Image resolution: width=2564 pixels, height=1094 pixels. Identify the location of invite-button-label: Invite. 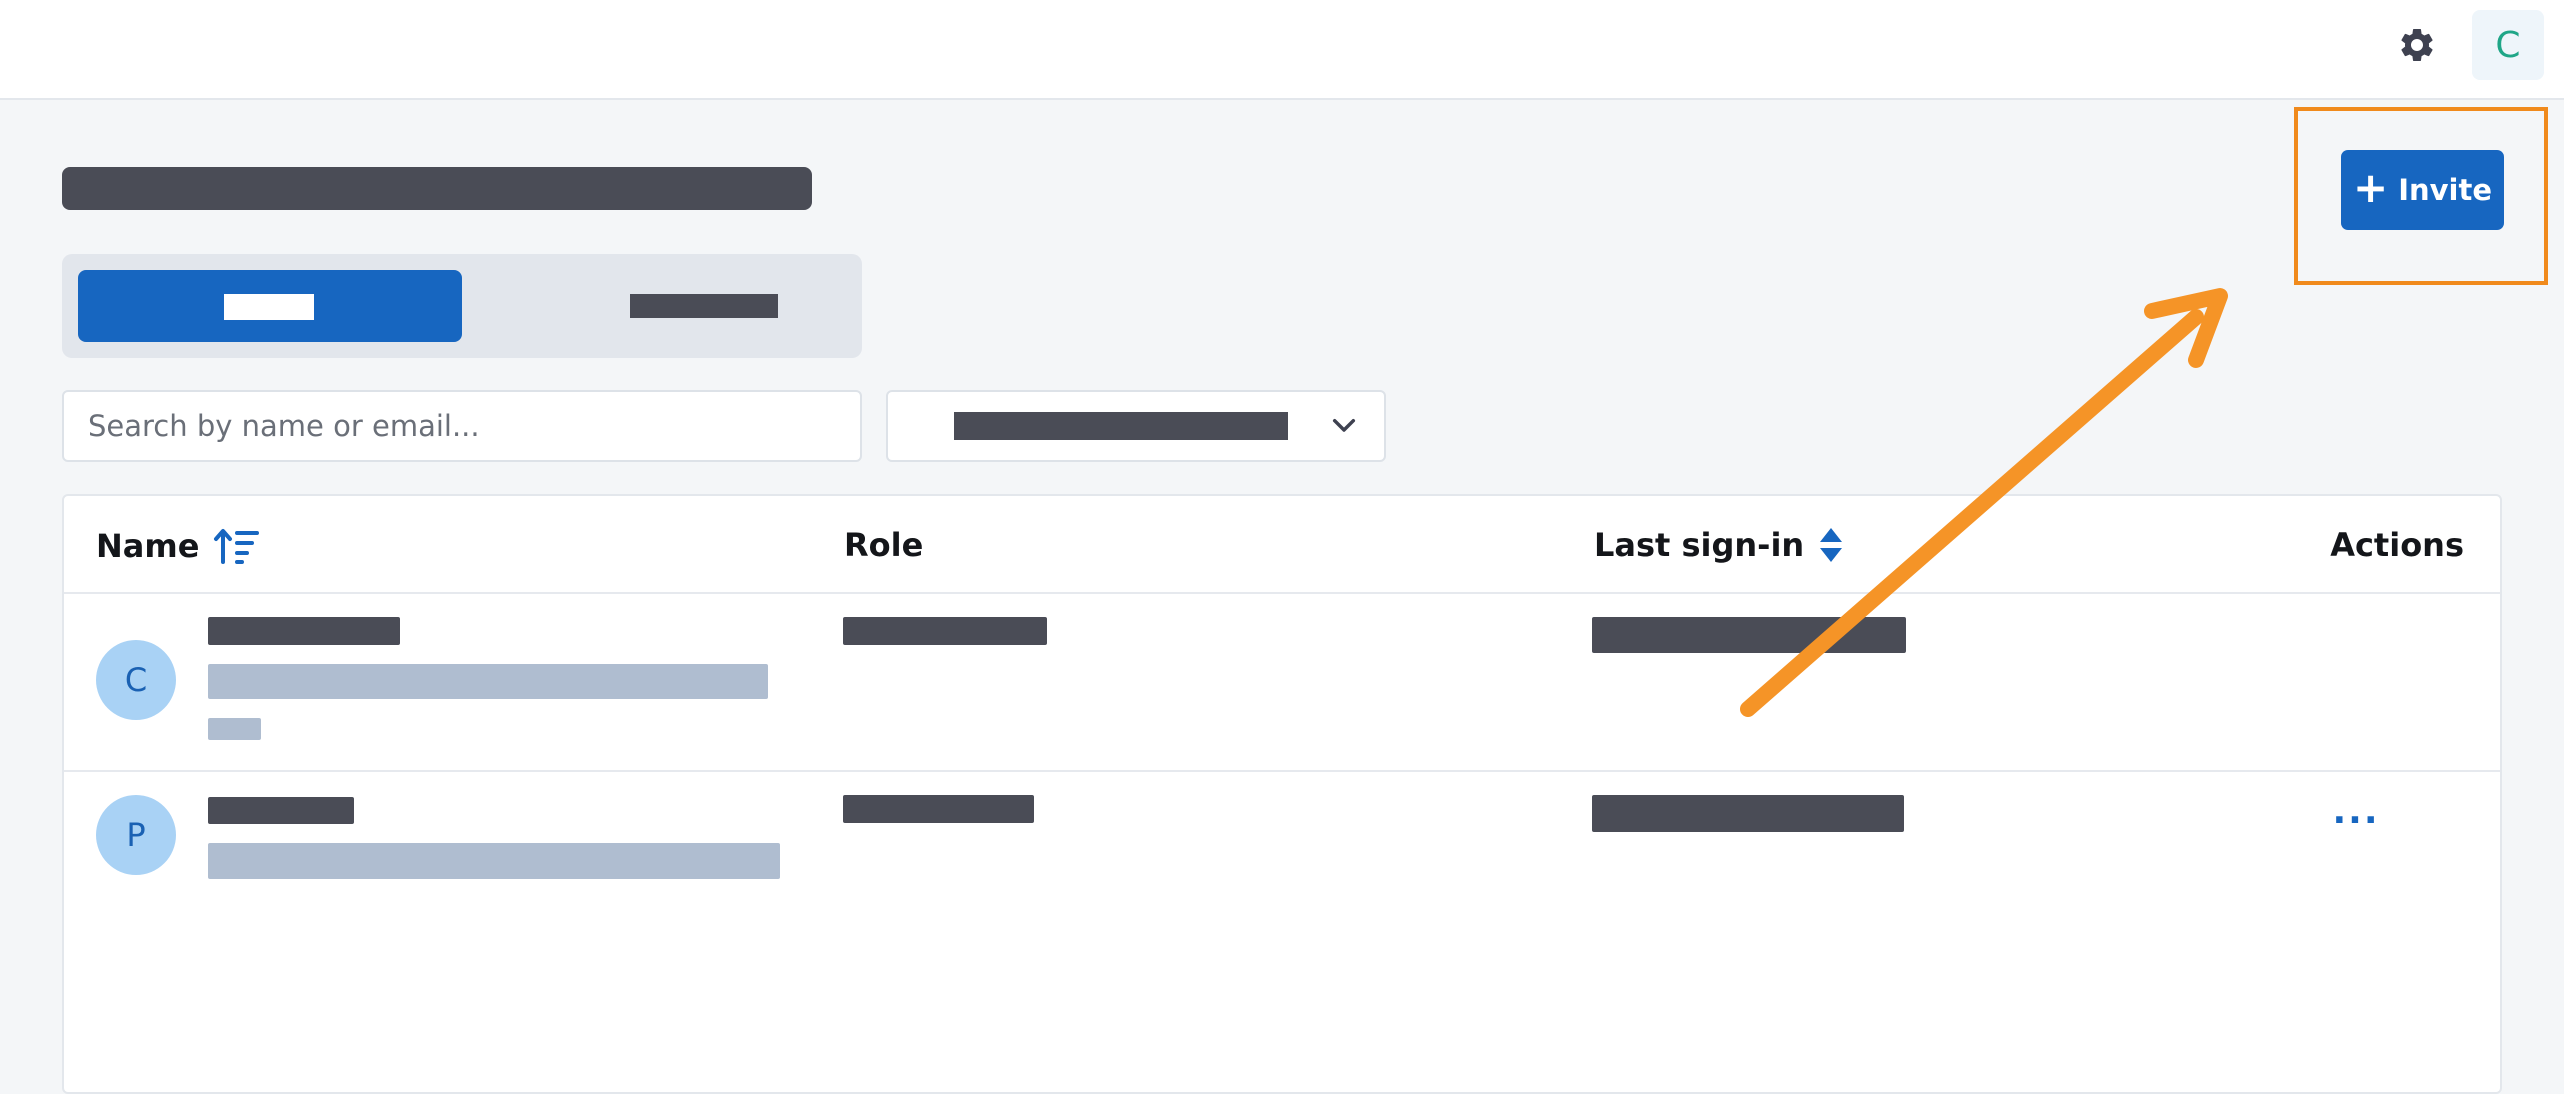
(2445, 190).